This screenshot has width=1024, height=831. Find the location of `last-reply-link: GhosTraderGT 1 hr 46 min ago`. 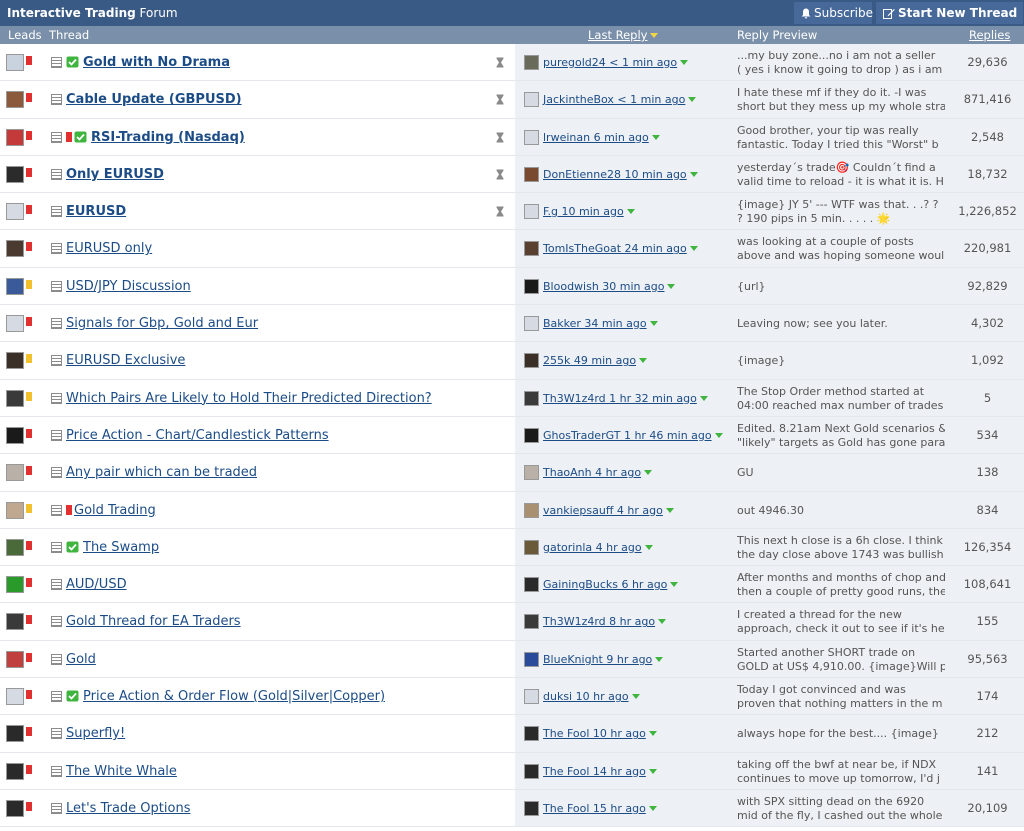

last-reply-link: GhosTraderGT 1 hr 46 min ago is located at coordinates (627, 435).